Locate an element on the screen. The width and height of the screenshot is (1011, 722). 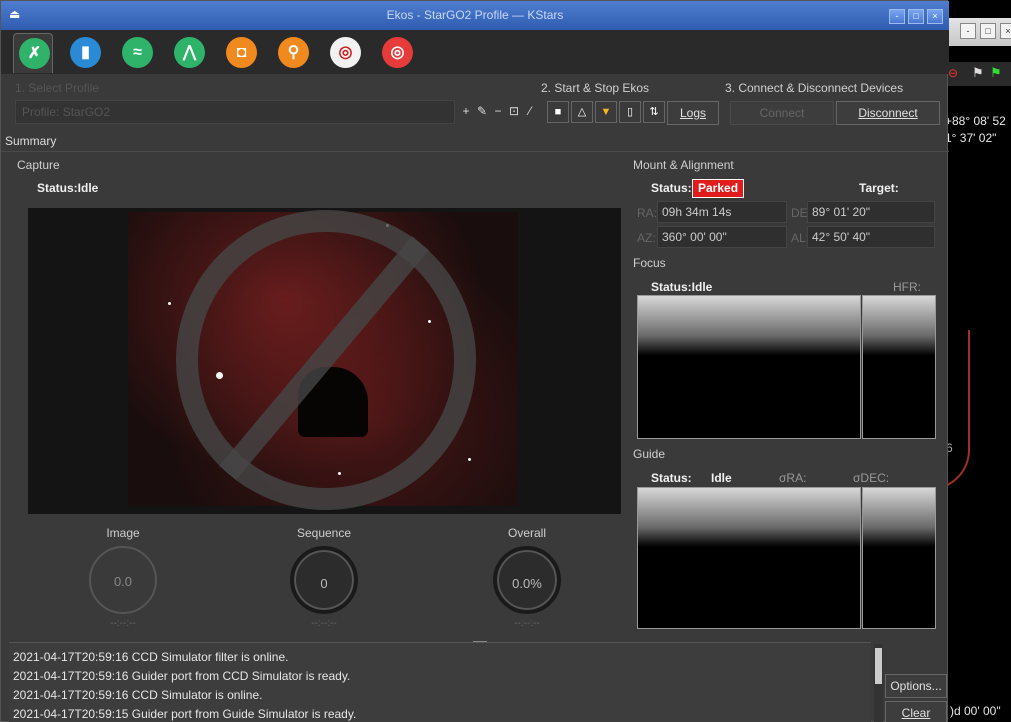
image-label: Image is located at coordinates (123, 533).